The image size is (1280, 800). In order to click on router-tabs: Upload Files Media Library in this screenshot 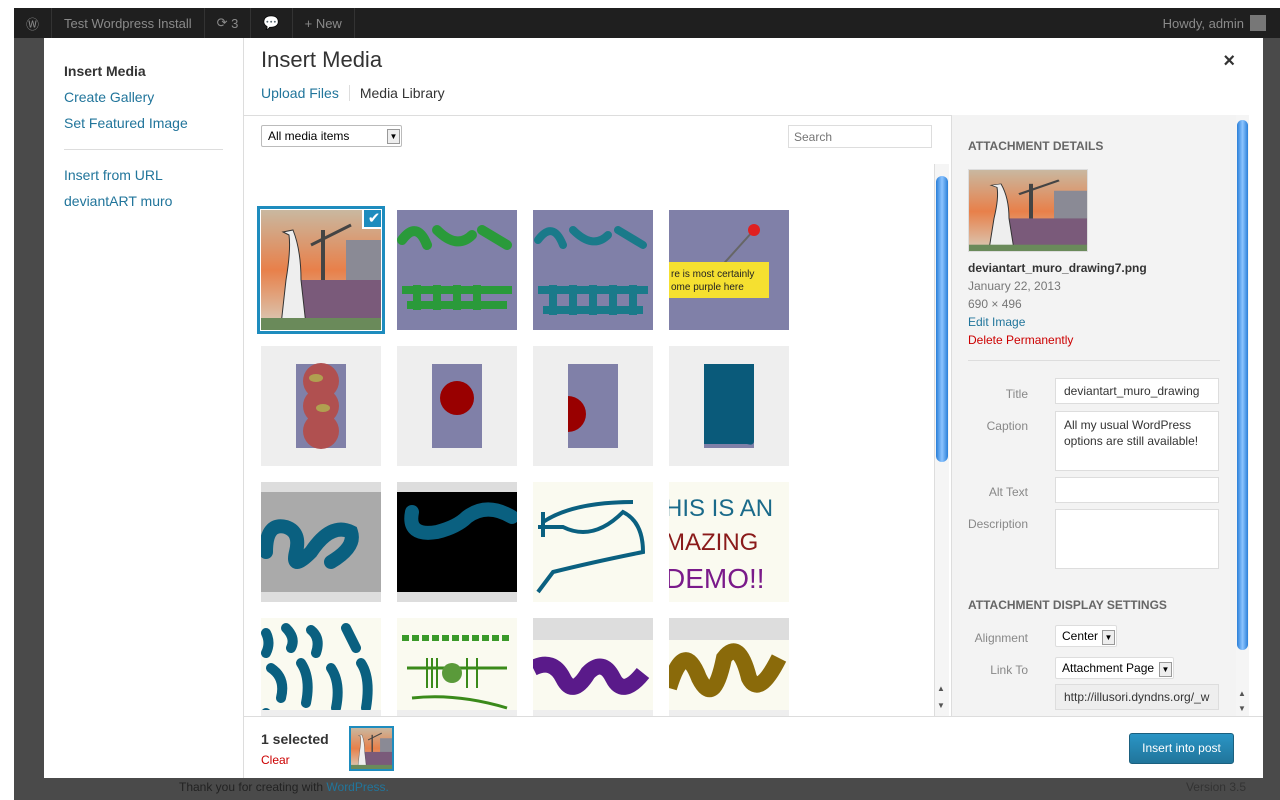, I will do `click(363, 93)`.